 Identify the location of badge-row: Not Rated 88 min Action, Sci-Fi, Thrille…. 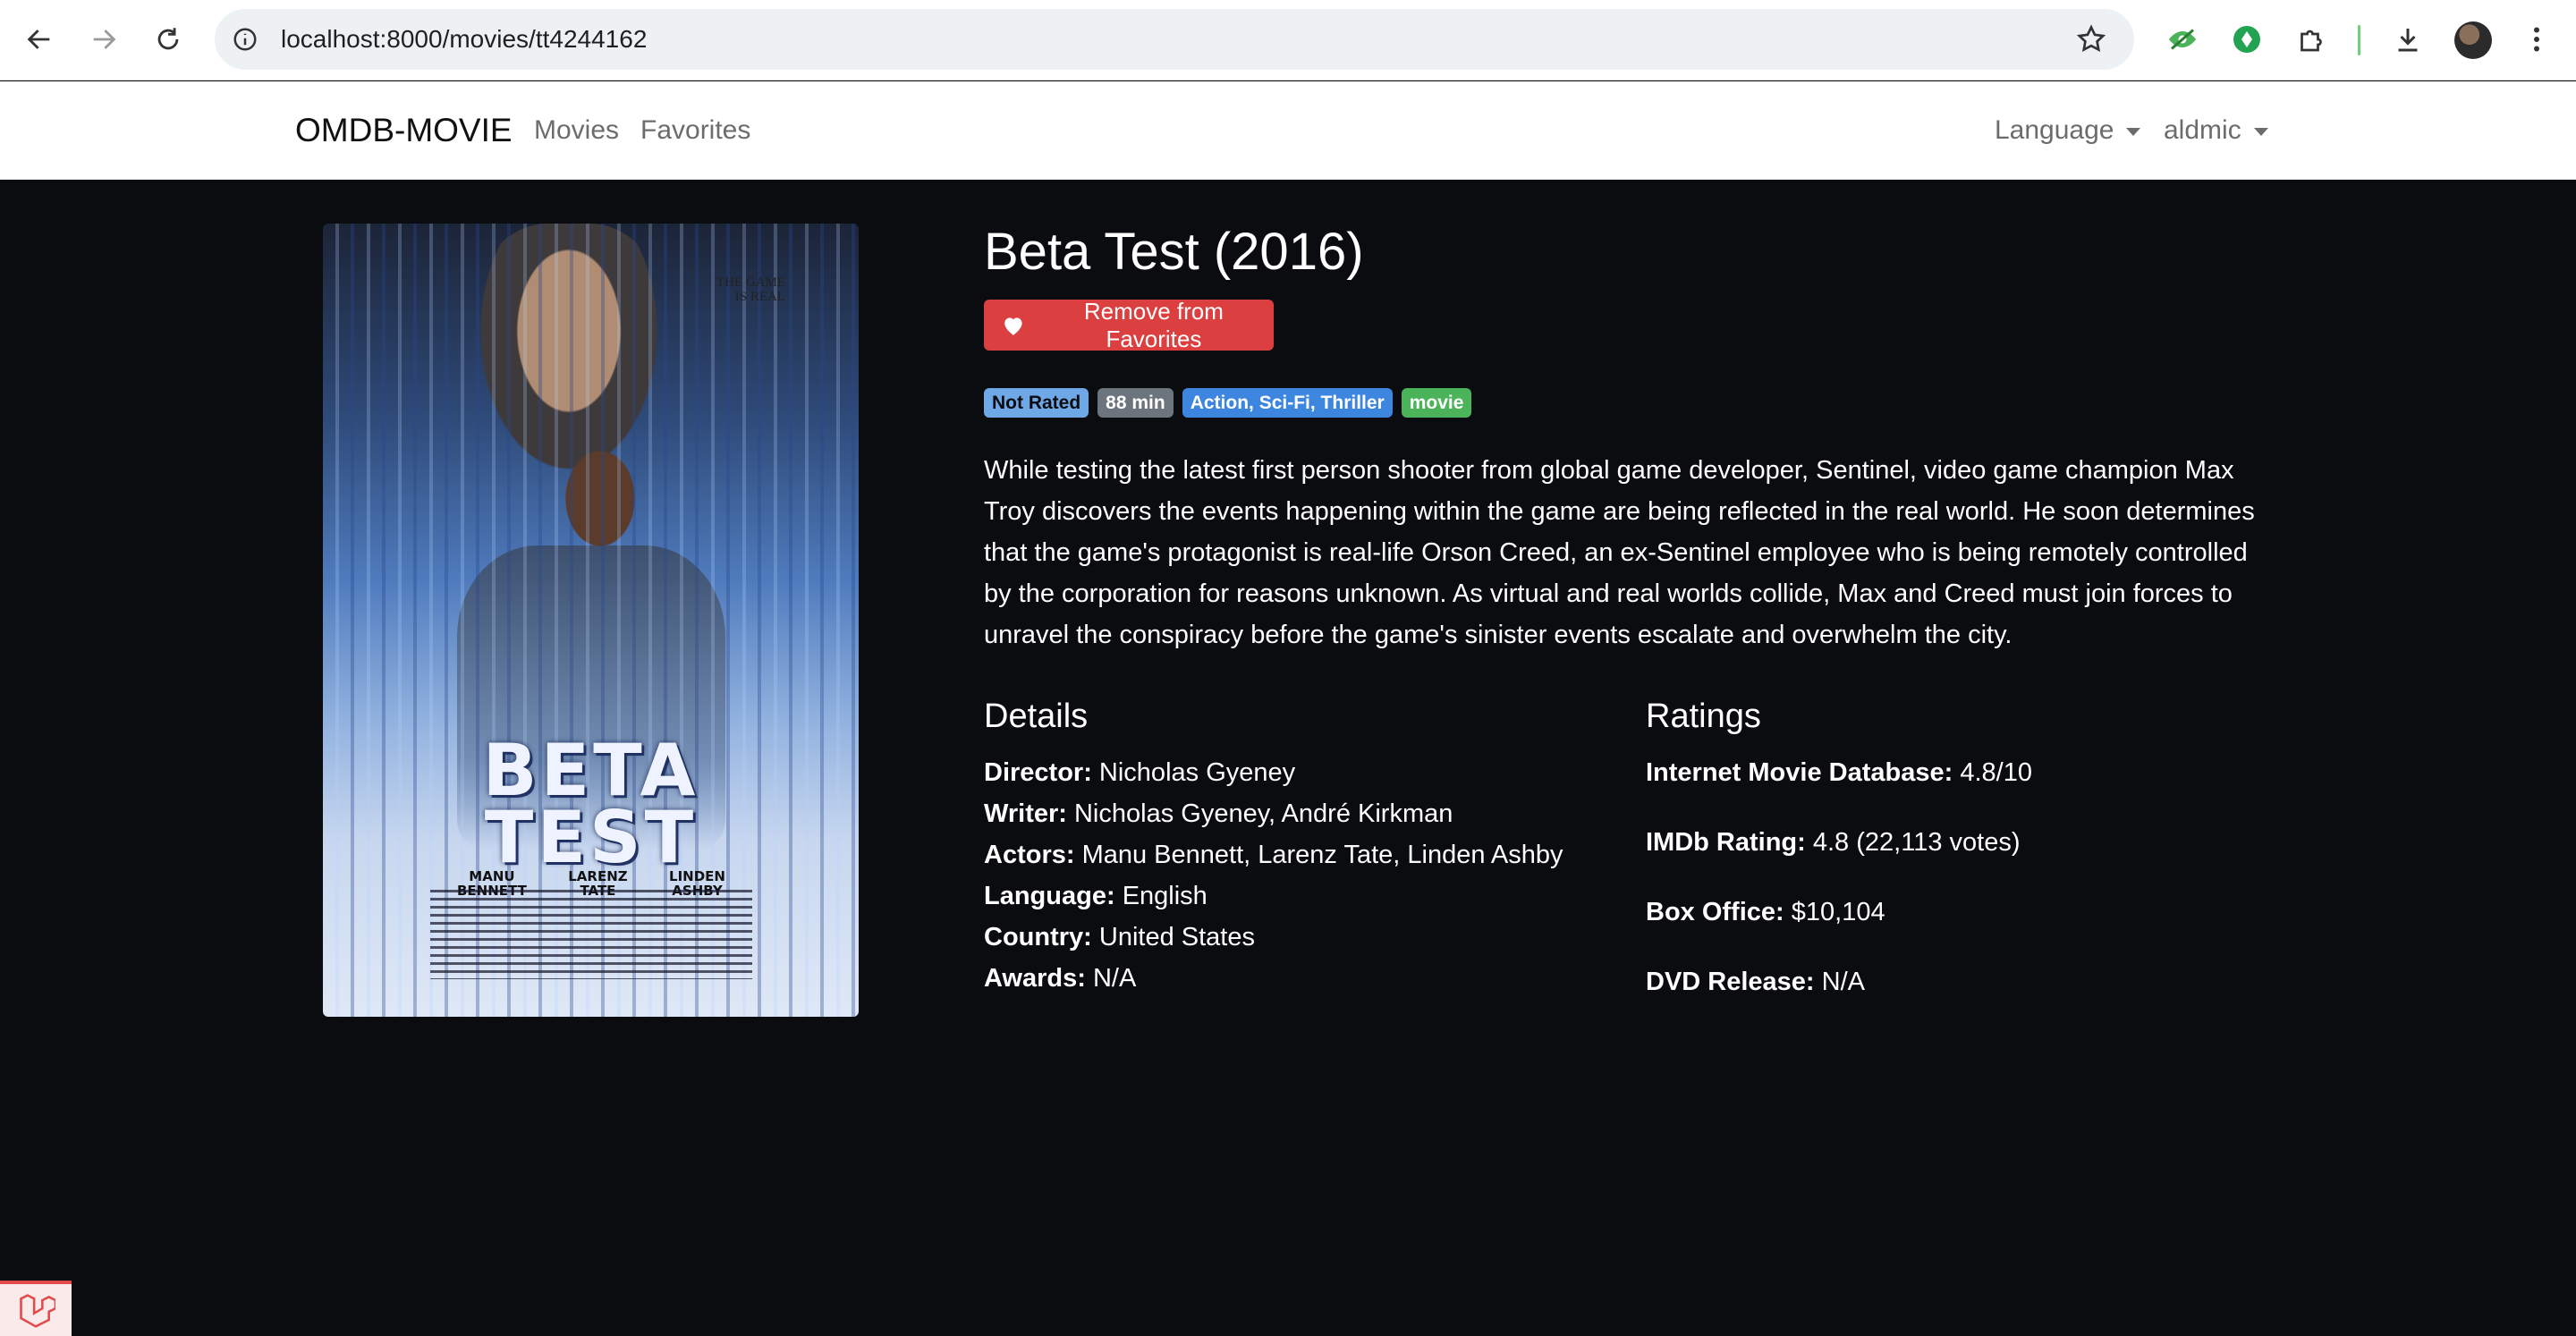
(1228, 403).